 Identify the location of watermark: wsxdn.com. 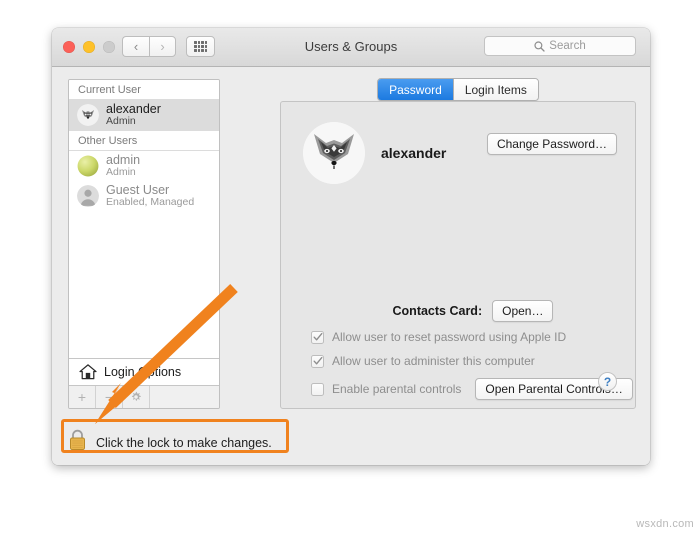
(665, 524).